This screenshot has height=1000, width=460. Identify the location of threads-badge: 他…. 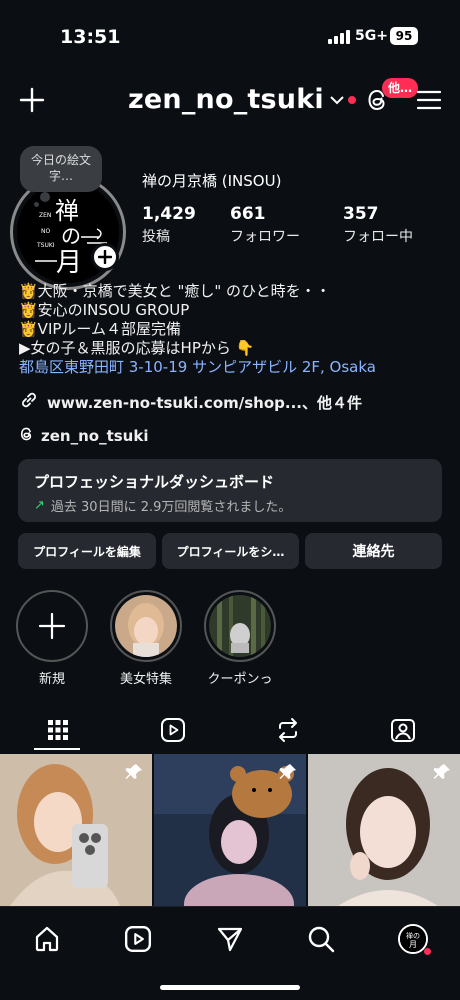
(400, 88).